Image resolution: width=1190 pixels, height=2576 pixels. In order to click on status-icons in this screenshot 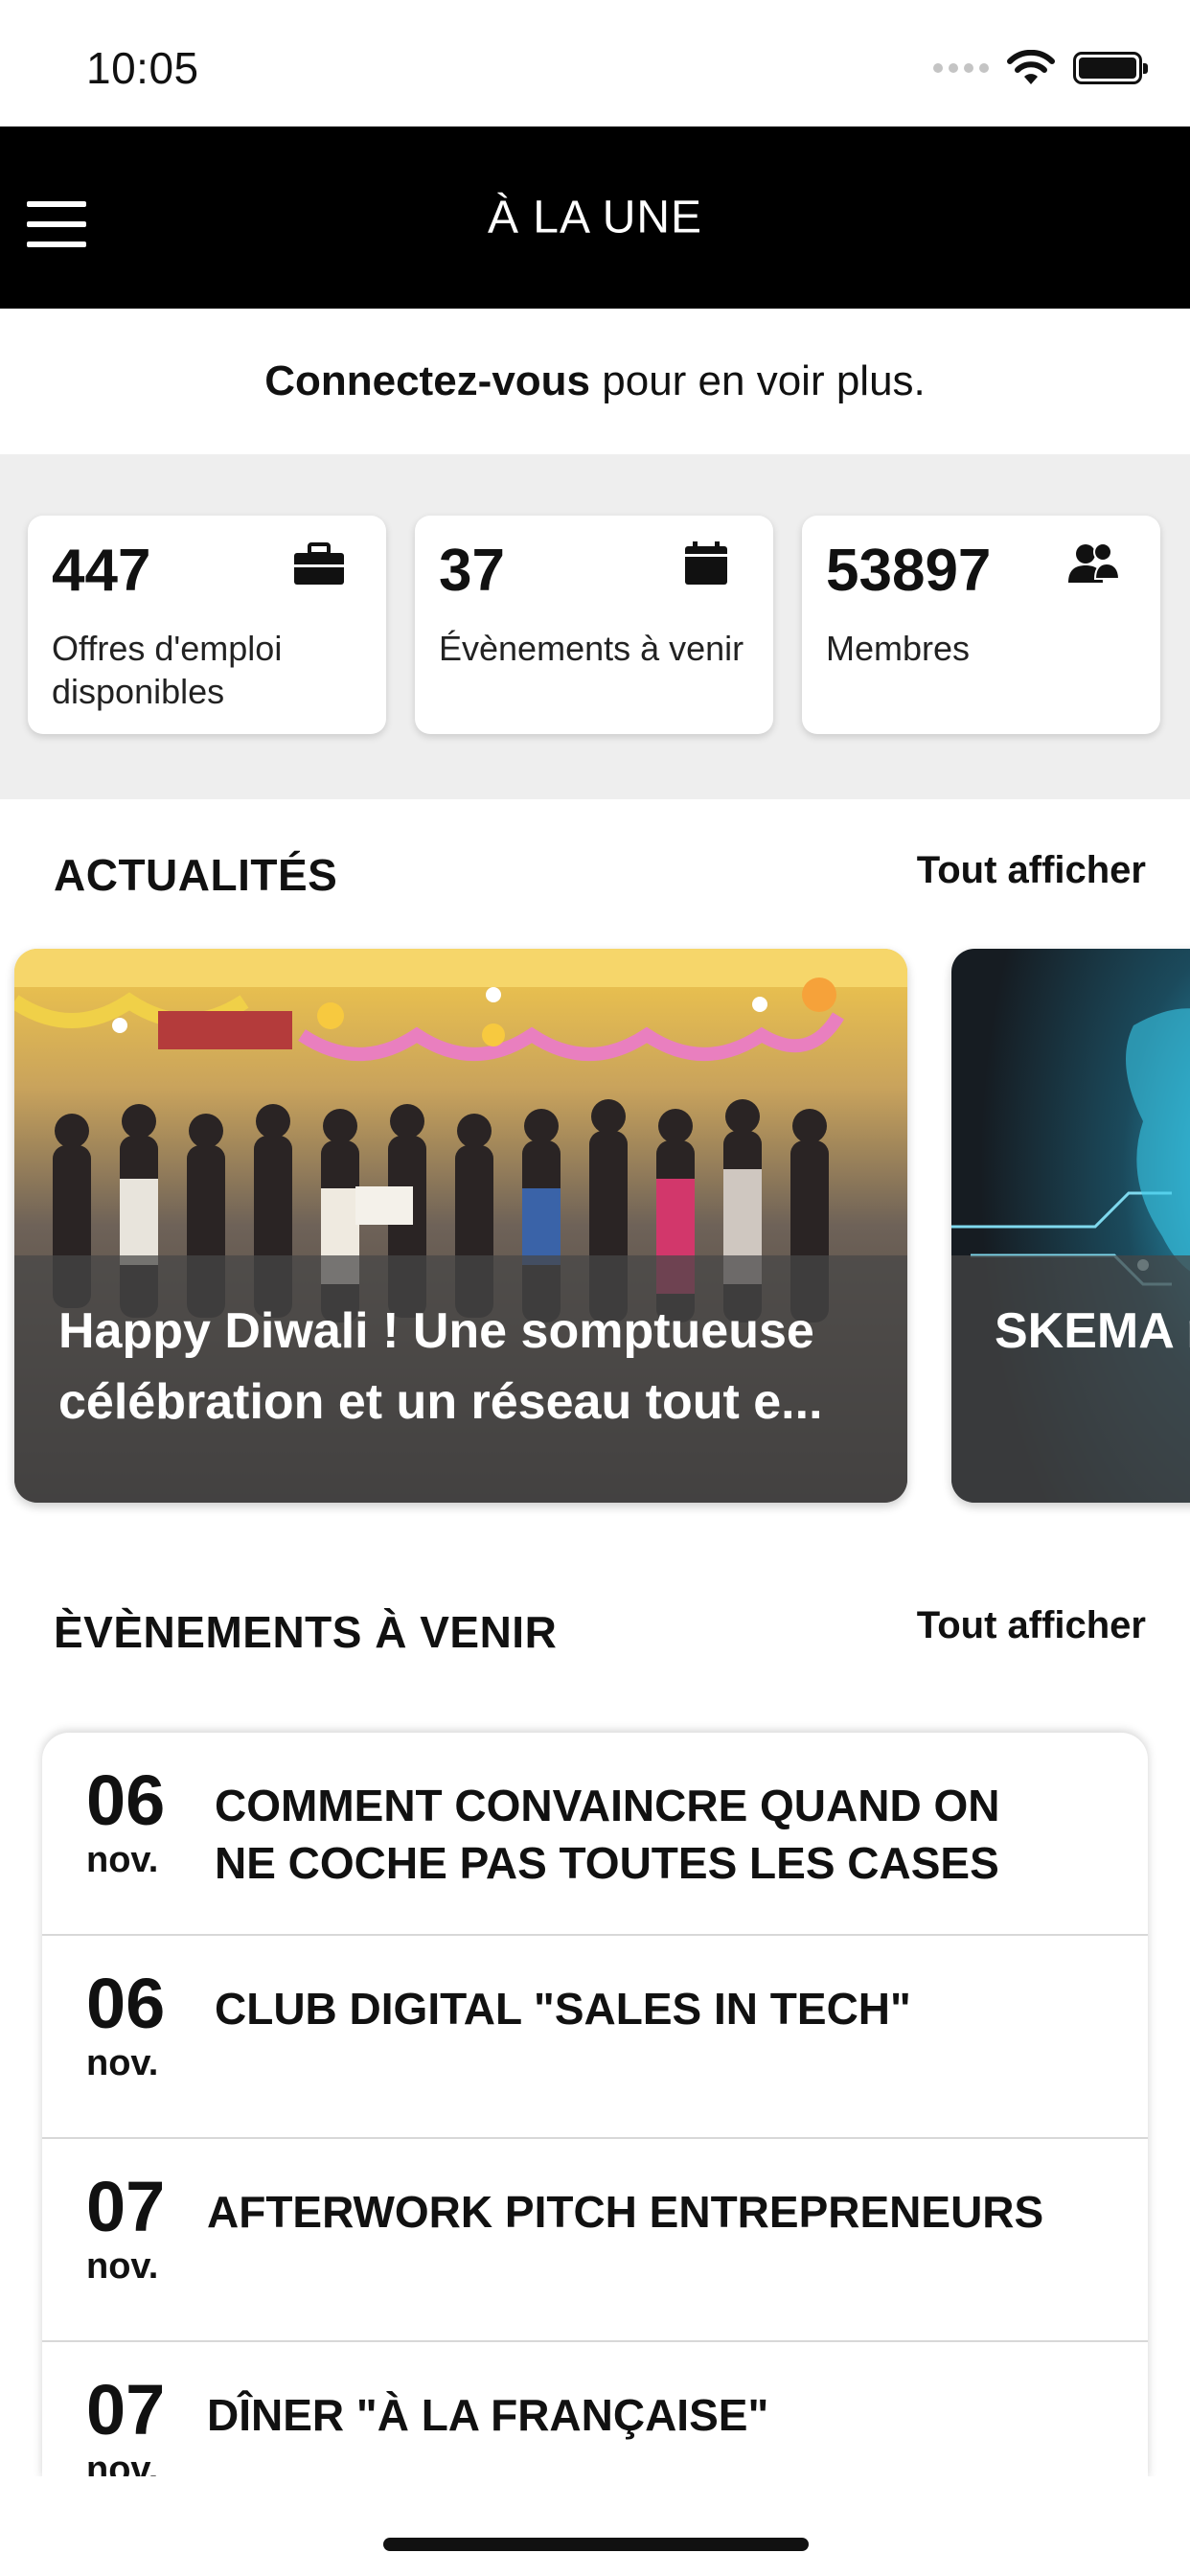, I will do `click(1040, 68)`.